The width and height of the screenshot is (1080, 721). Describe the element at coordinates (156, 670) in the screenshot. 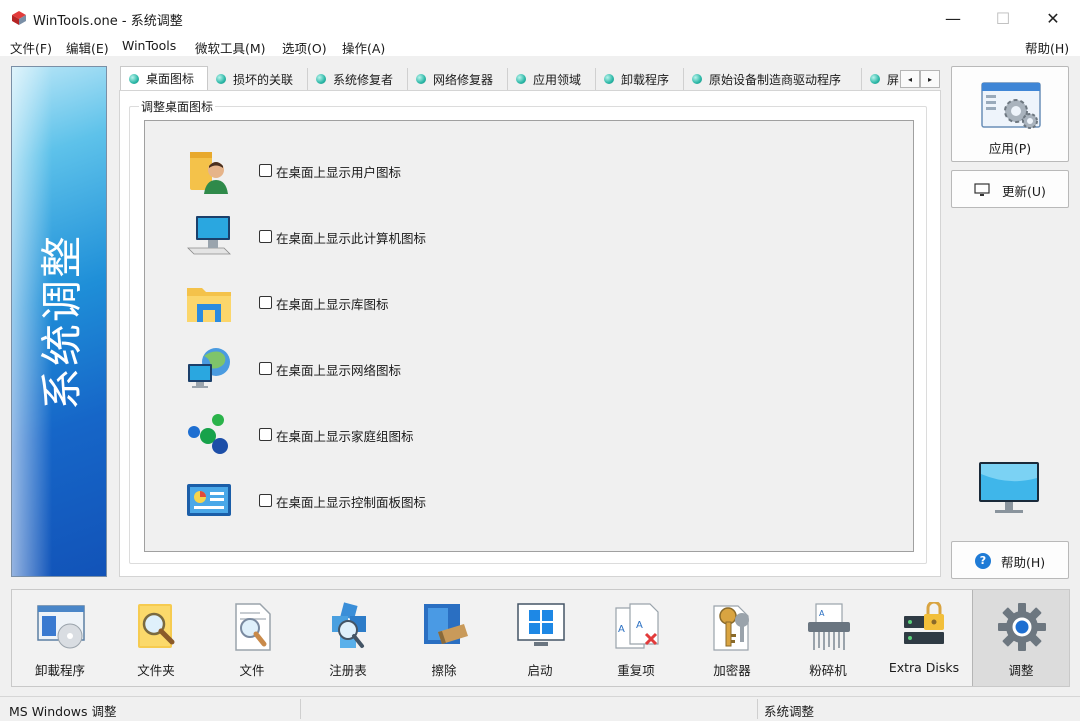

I see `tool-label: 文件夹` at that location.